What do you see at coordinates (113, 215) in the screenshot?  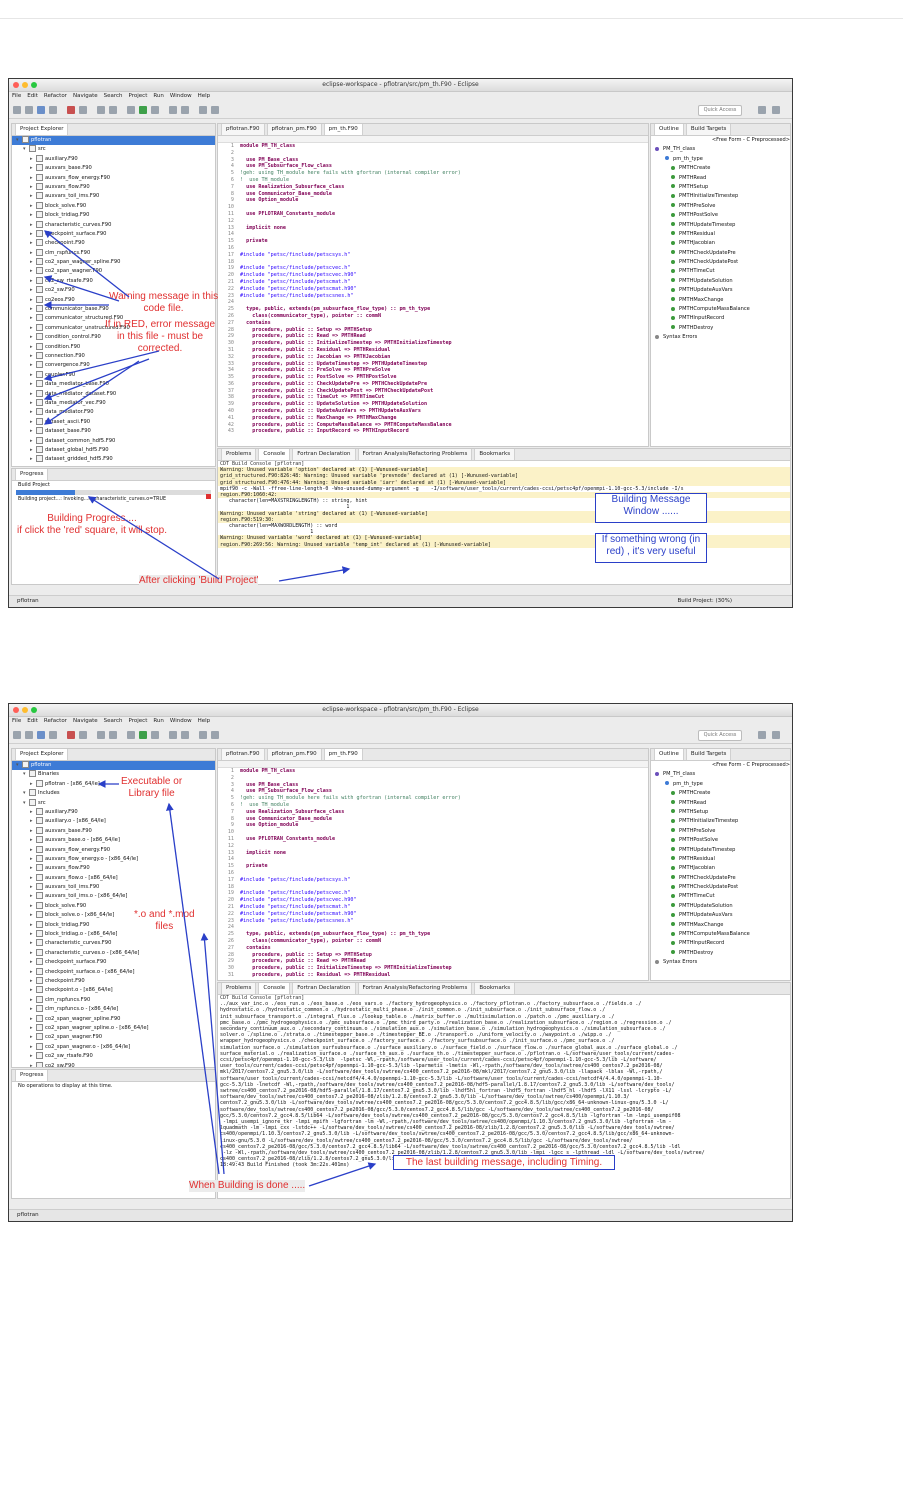 I see `tree-item: ▸ block_tridiag.F90` at bounding box center [113, 215].